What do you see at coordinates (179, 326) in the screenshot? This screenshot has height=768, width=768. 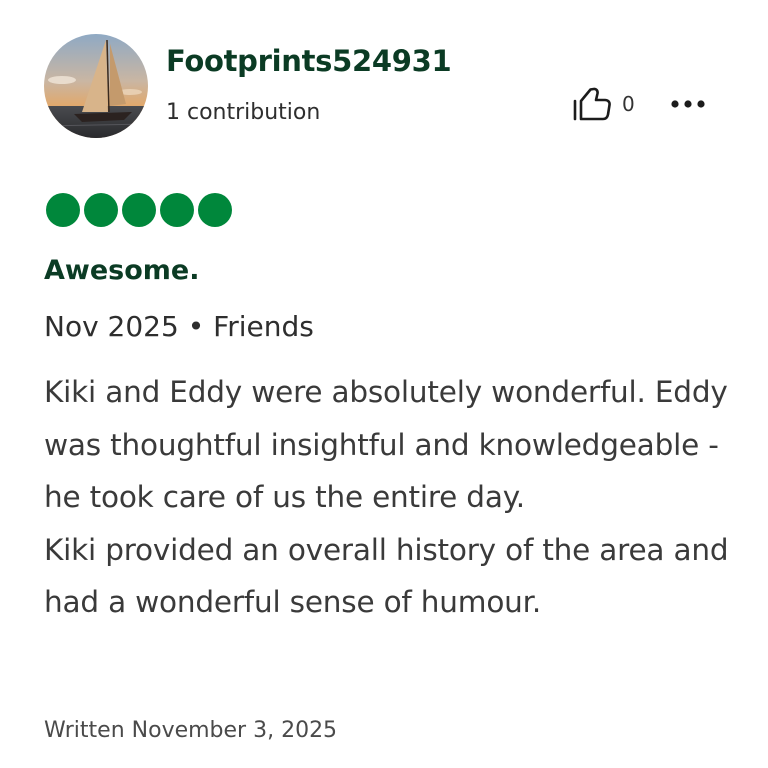 I see `visit-info: Nov 2025 • Friends` at bounding box center [179, 326].